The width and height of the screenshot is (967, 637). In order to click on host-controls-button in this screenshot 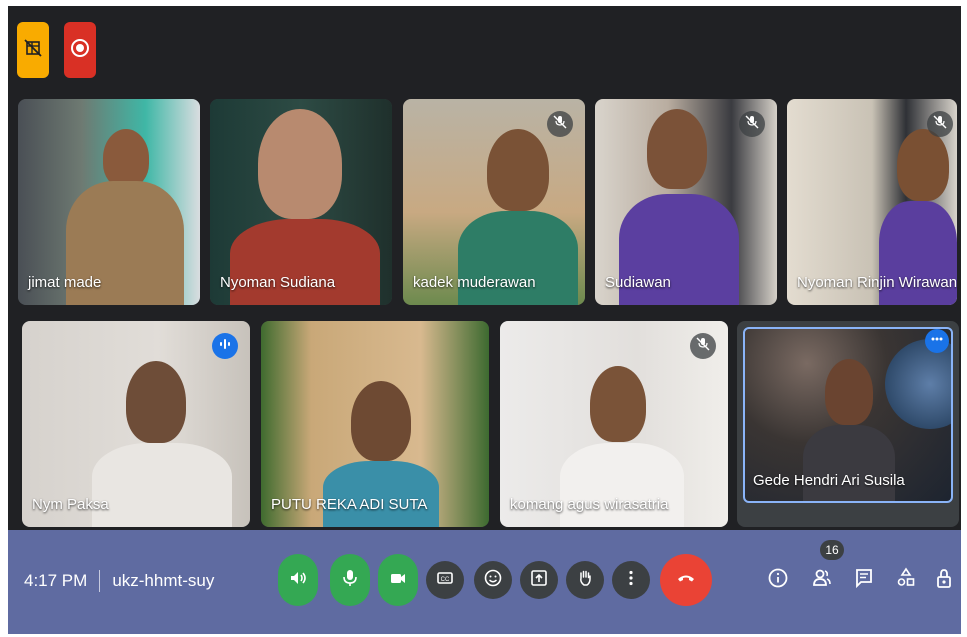, I will do `click(944, 580)`.